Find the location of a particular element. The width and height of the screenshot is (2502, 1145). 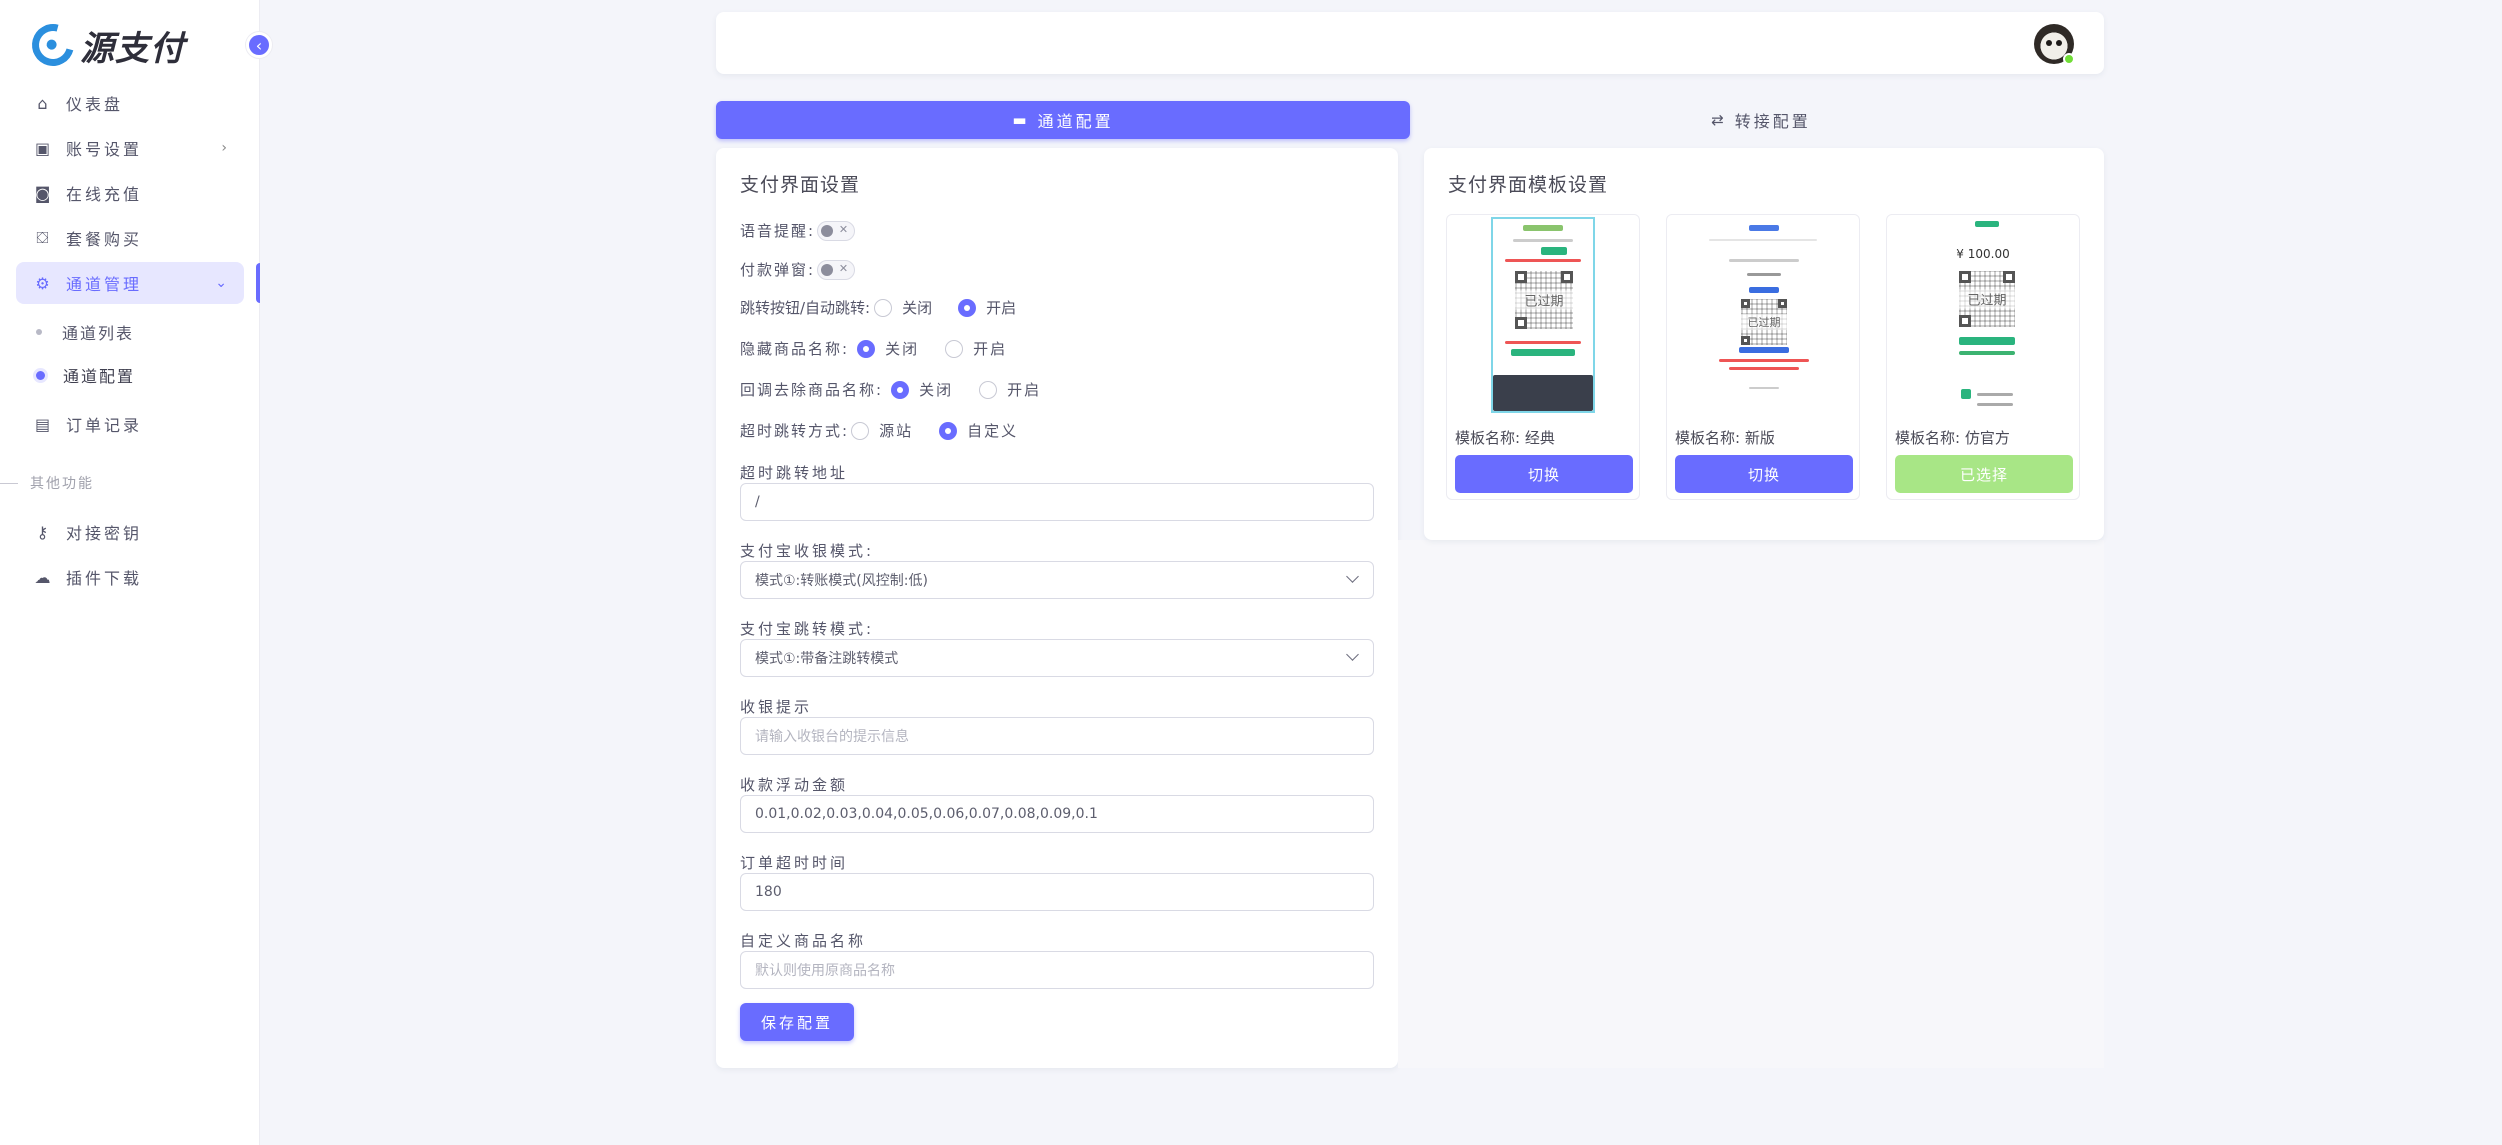

sidebar-item-api-key: ⚷ 对接密钥 is located at coordinates (130, 532).